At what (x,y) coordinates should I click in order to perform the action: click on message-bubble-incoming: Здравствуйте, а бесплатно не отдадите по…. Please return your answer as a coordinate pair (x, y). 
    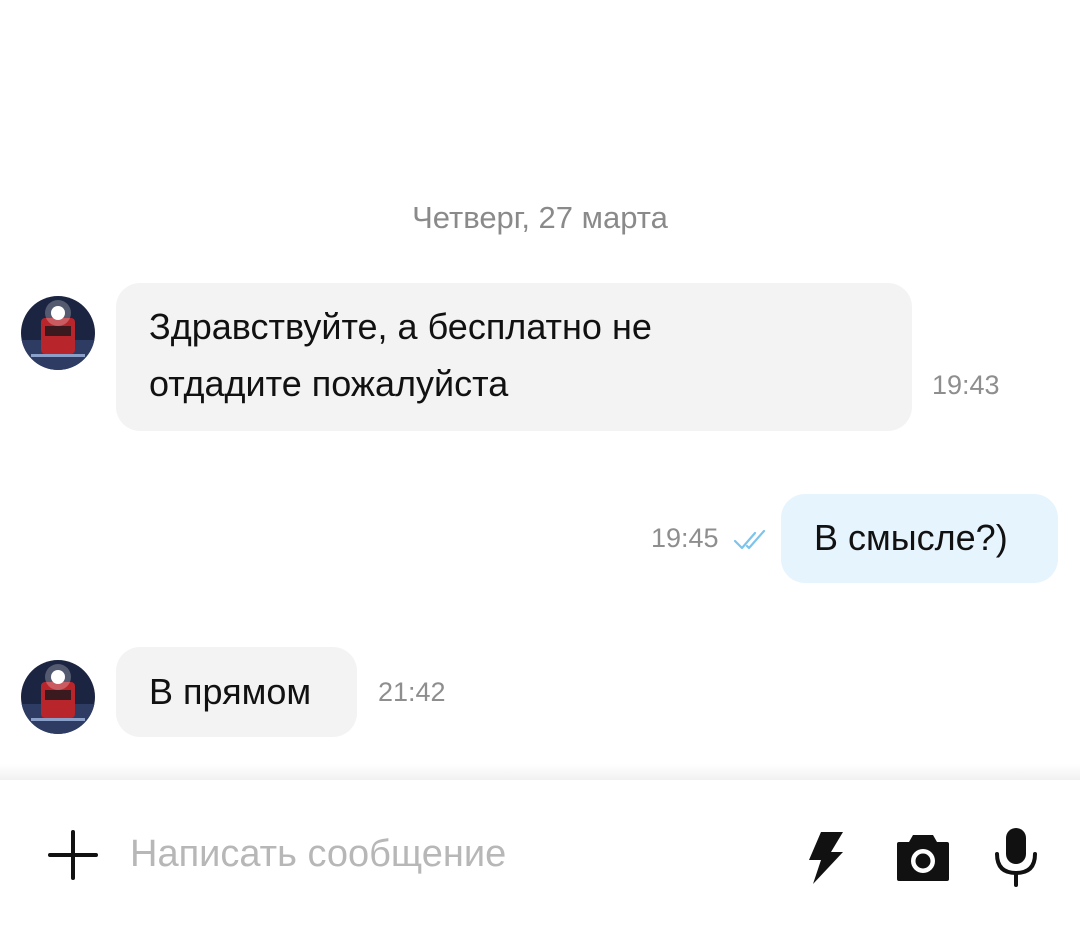
    Looking at the image, I should click on (514, 357).